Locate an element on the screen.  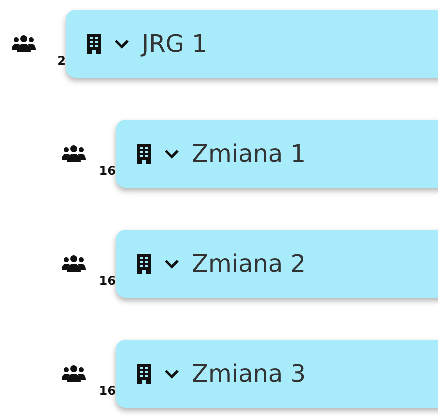
tree-node: Zmiana 3 is located at coordinates (277, 374).